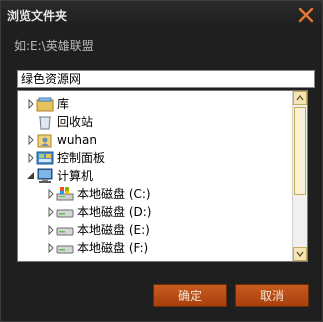 The image size is (323, 322). What do you see at coordinates (162, 122) in the screenshot?
I see `tree-item-recycle-bin: 回收站` at bounding box center [162, 122].